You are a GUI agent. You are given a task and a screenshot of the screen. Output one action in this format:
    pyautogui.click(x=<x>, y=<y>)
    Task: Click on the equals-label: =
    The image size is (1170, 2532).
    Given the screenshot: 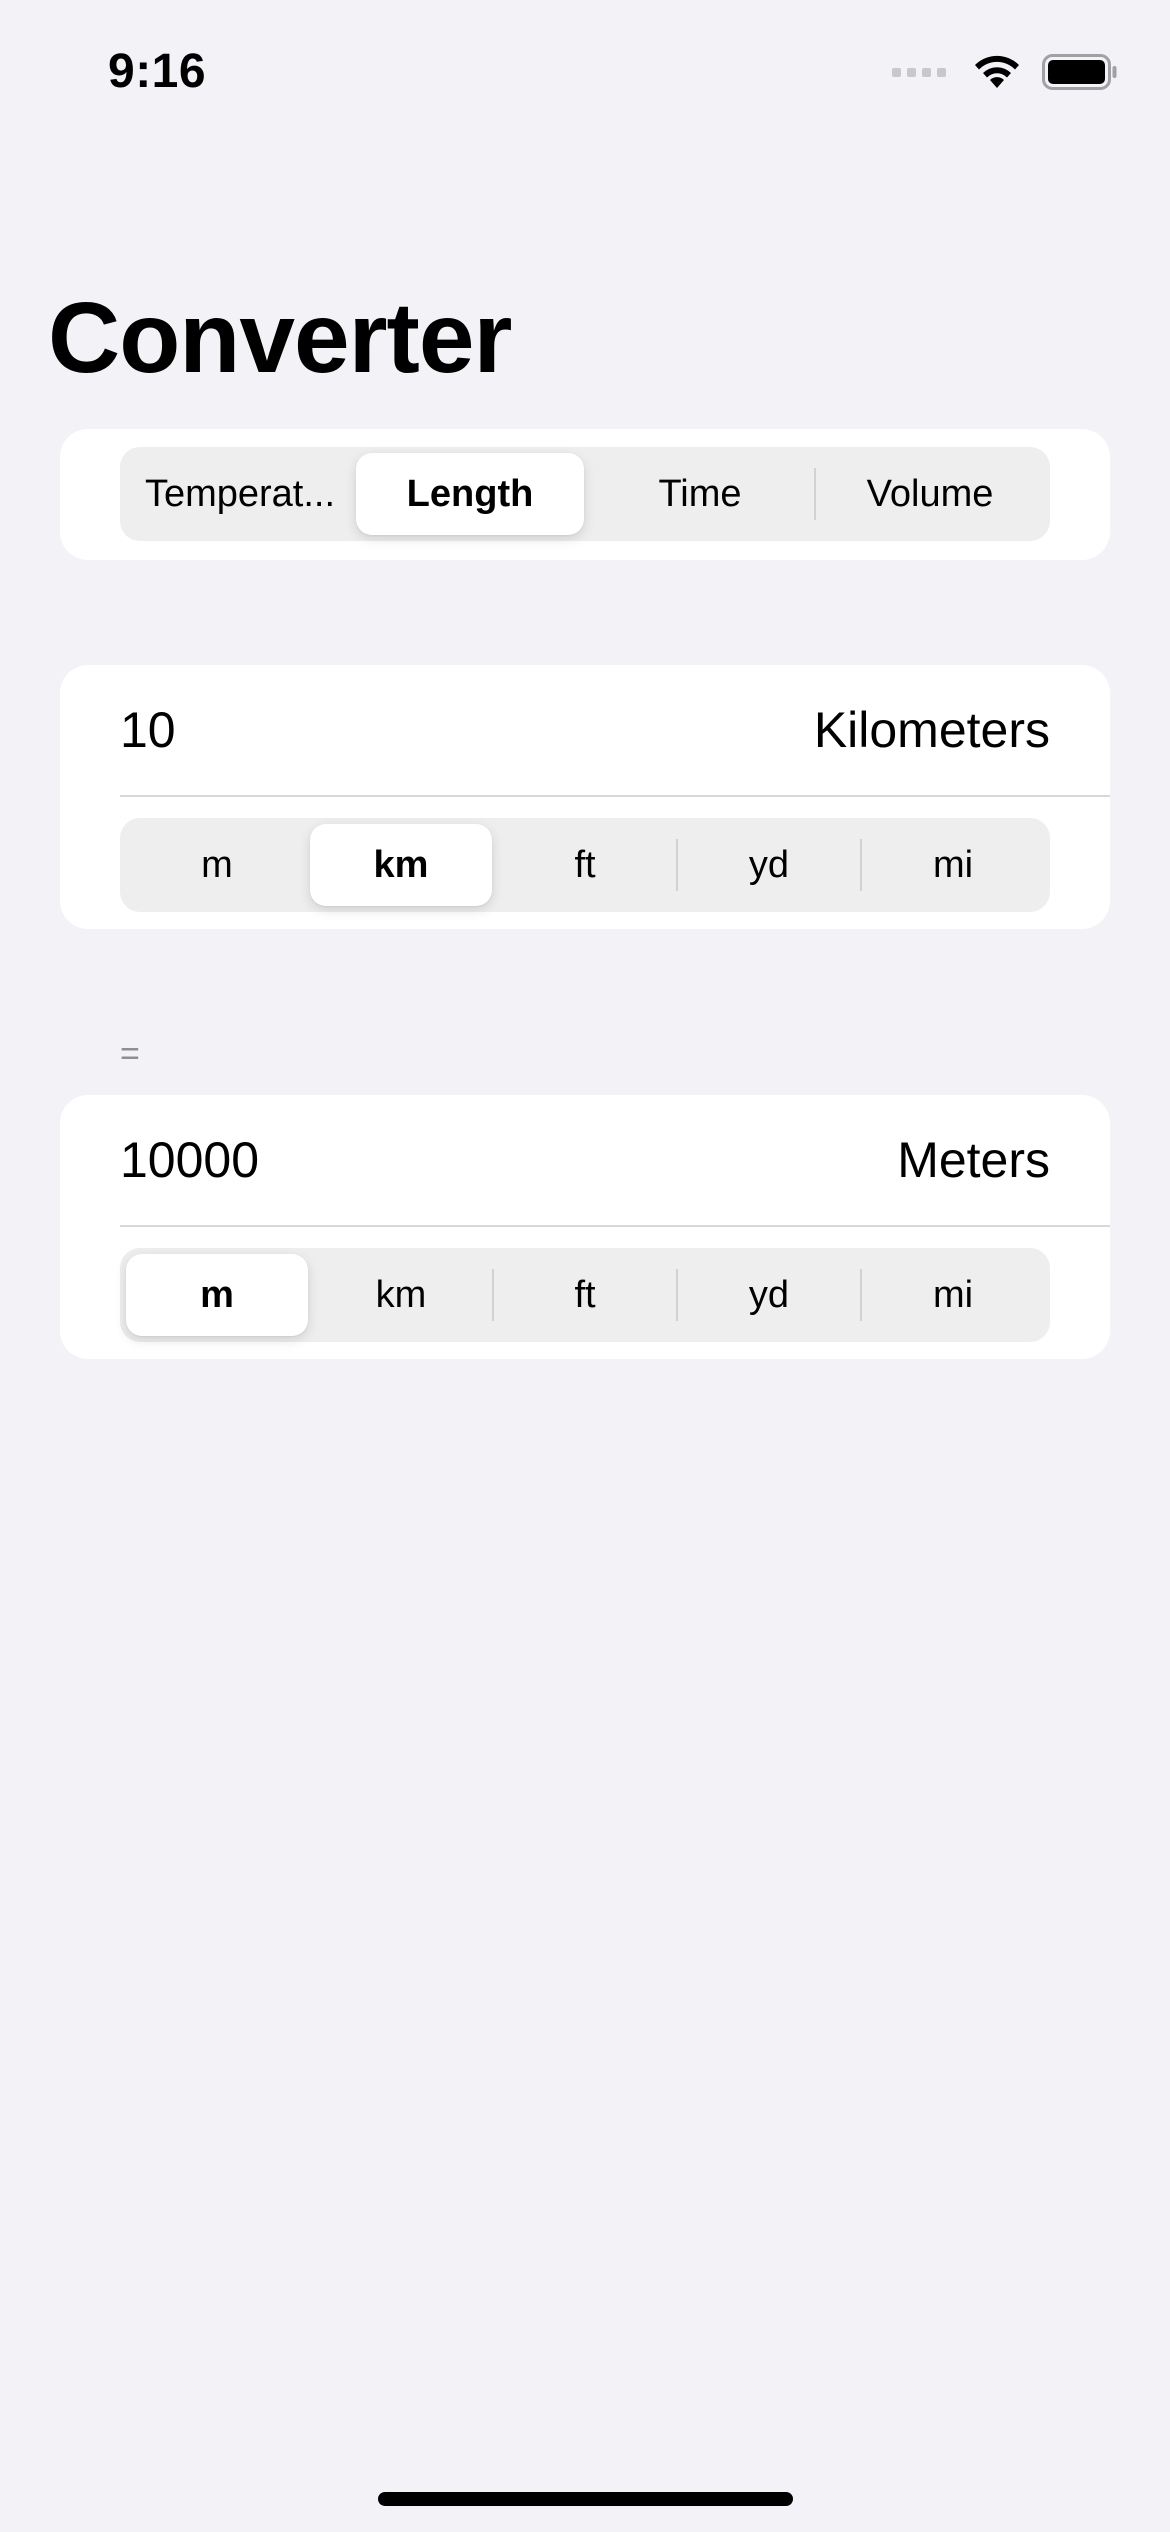 What is the action you would take?
    pyautogui.click(x=130, y=1054)
    